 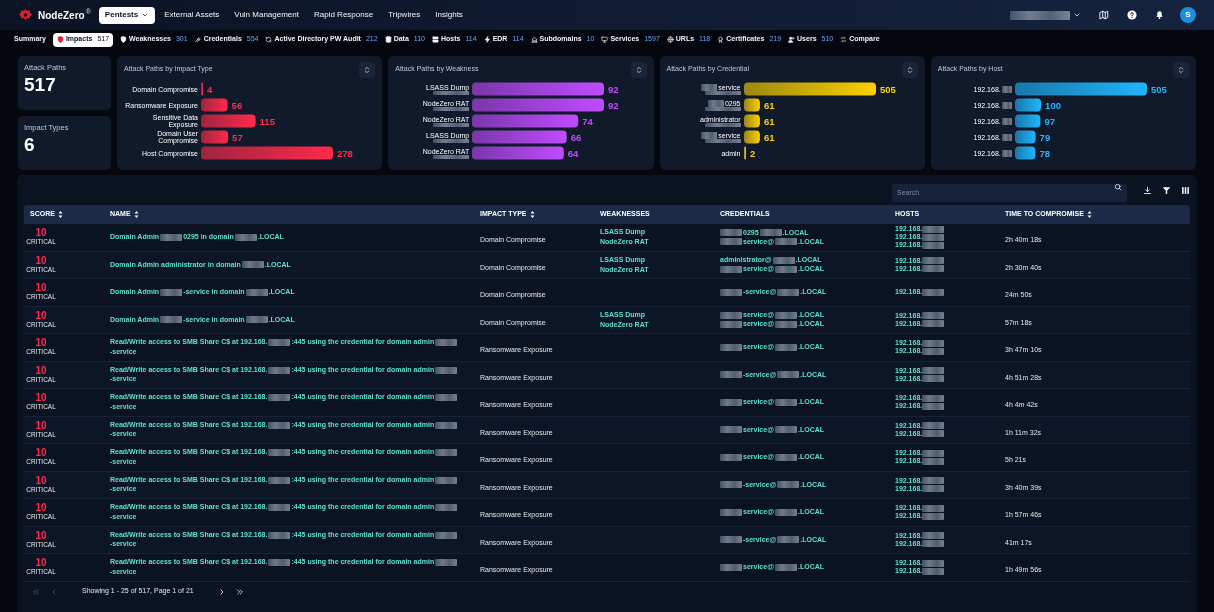 I want to click on map-icon, so click(x=1104, y=15).